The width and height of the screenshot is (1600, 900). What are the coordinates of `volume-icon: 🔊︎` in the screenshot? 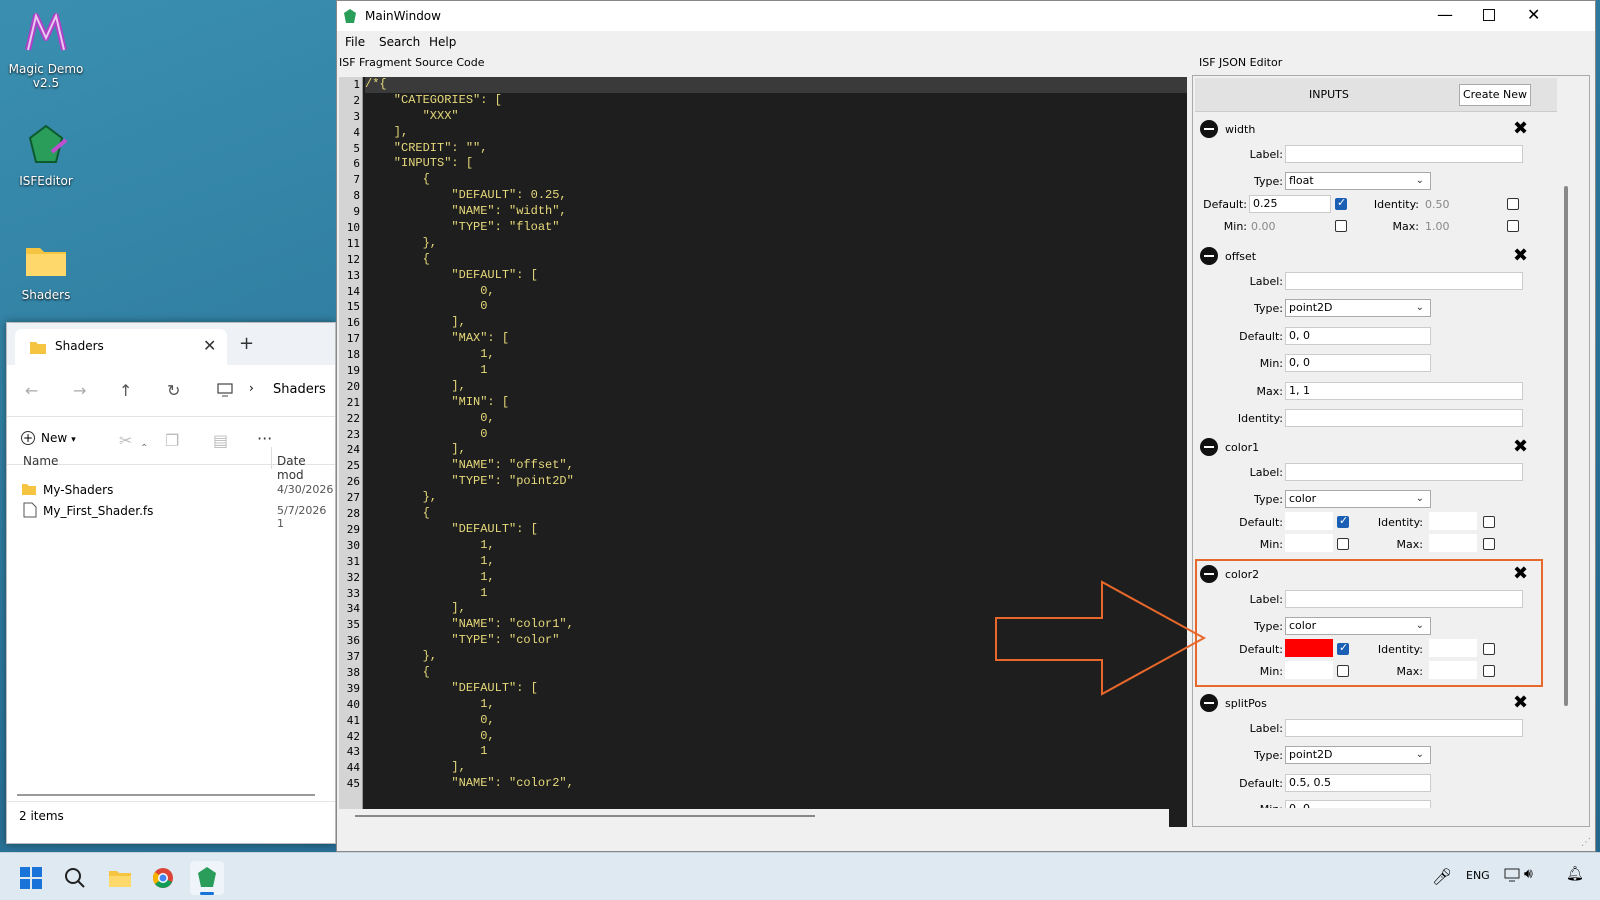 It's located at (1528, 874).